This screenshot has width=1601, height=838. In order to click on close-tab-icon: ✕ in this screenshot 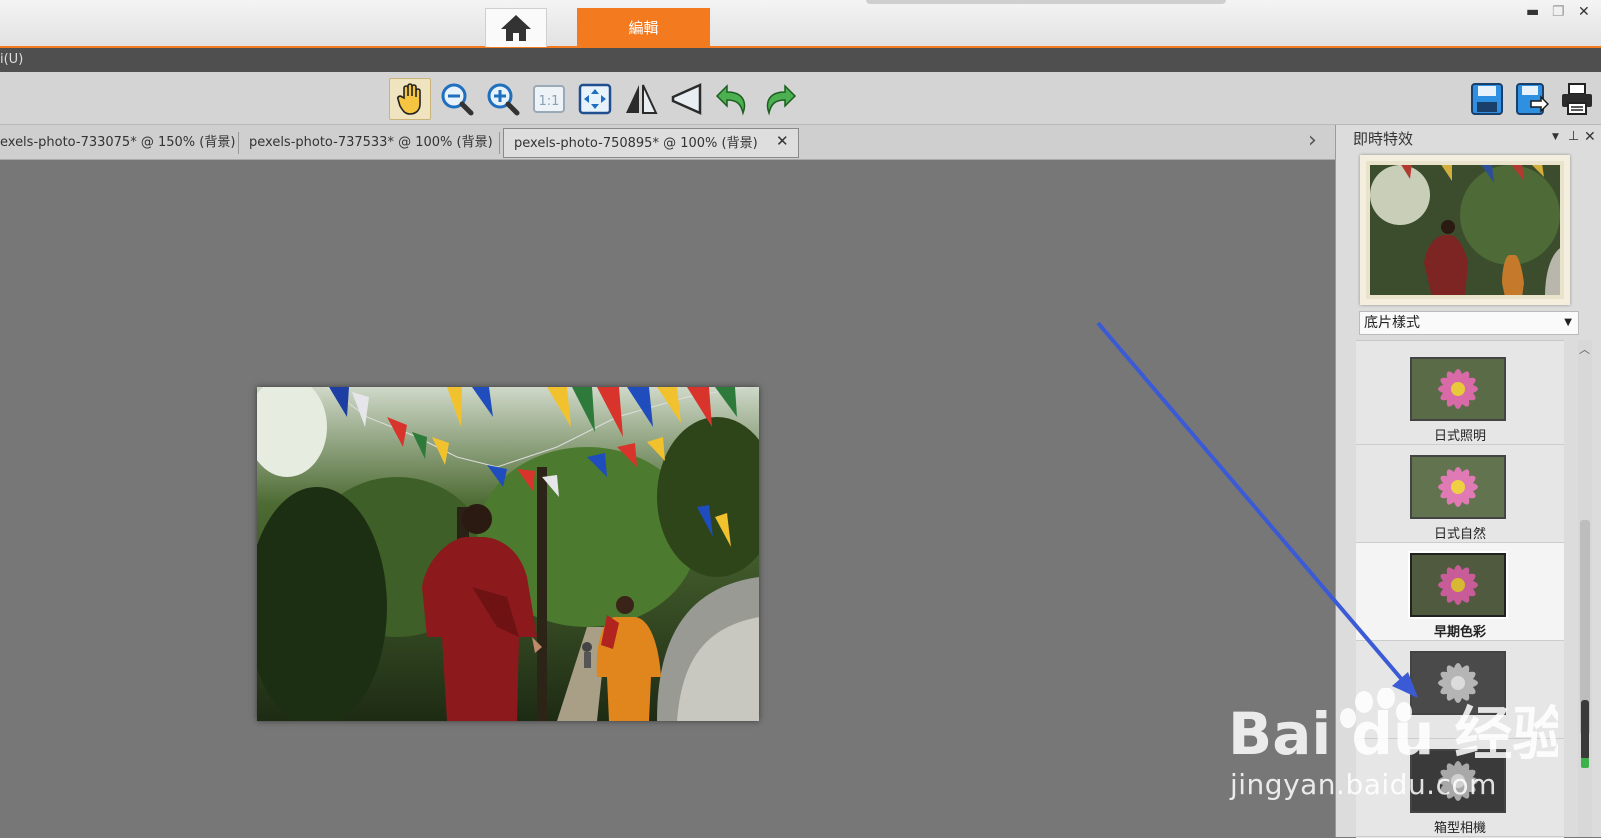, I will do `click(782, 141)`.